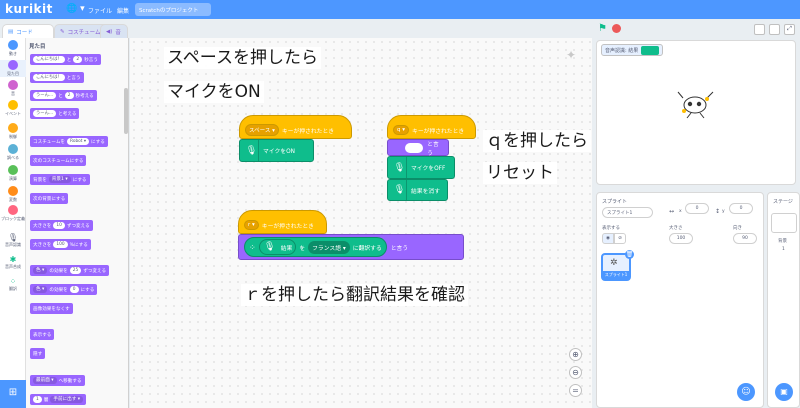  I want to click on block-set-effect: 色 ▾ の効果を 0 にする, so click(64, 289).